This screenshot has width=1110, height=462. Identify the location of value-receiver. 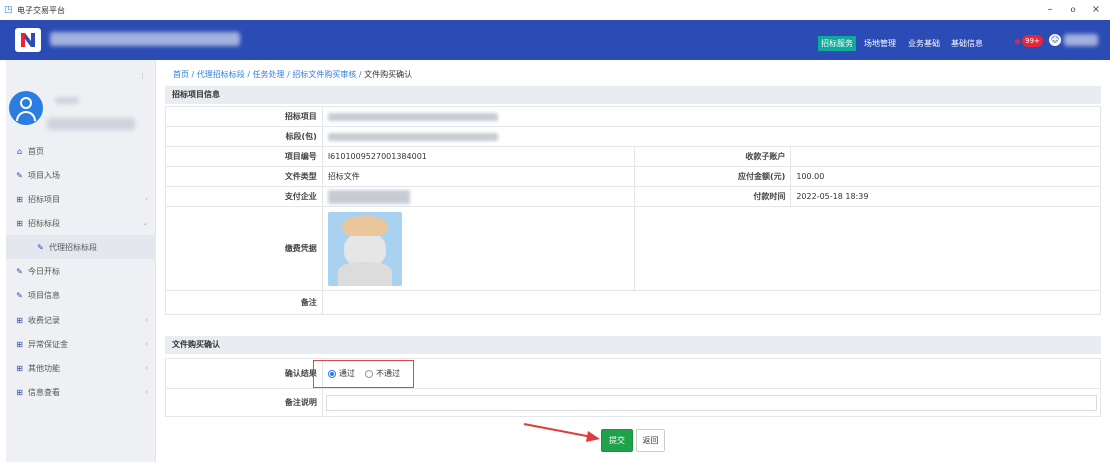
(945, 156).